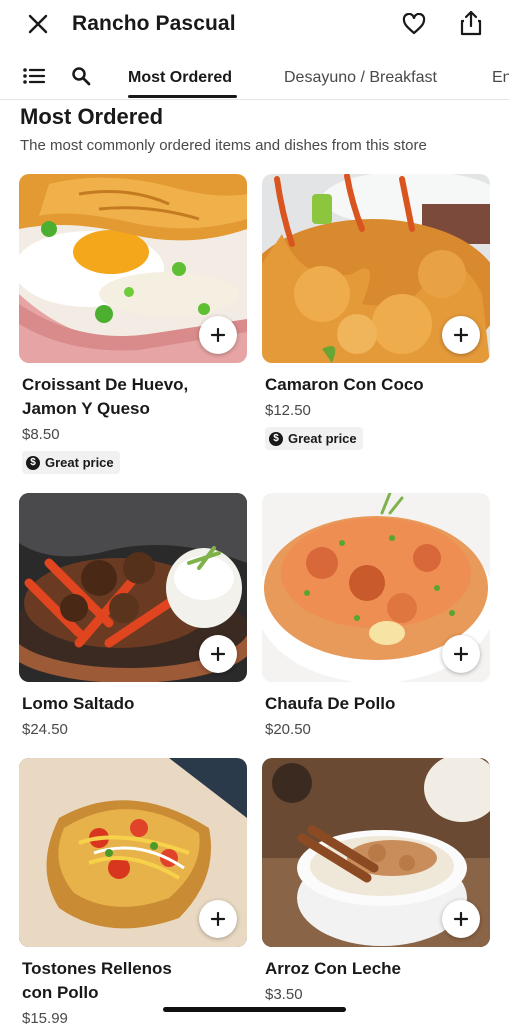  What do you see at coordinates (133, 587) in the screenshot?
I see `item-image-lomo-saltado` at bounding box center [133, 587].